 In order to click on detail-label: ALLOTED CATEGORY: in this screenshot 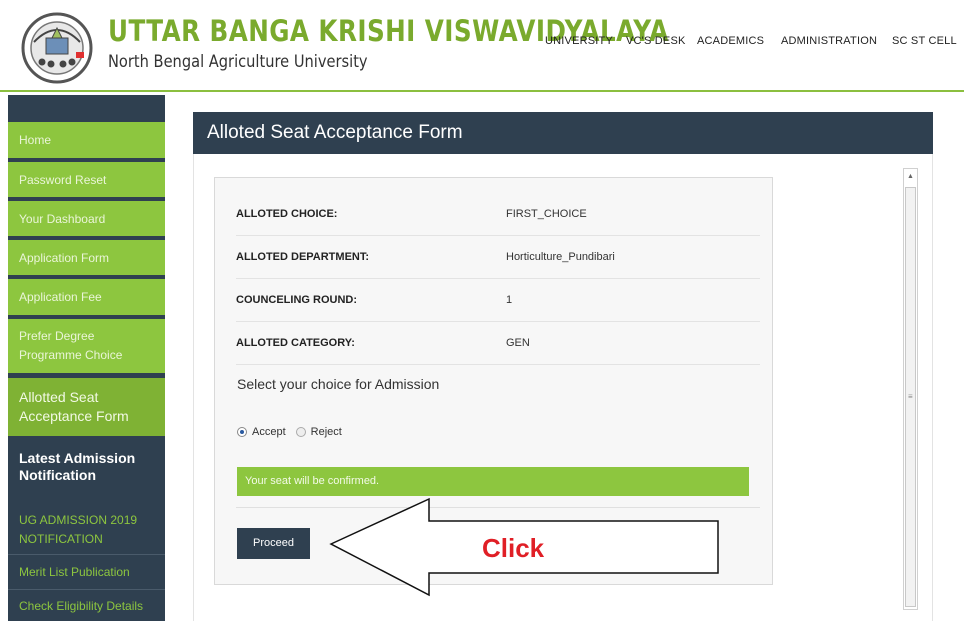, I will do `click(295, 343)`.